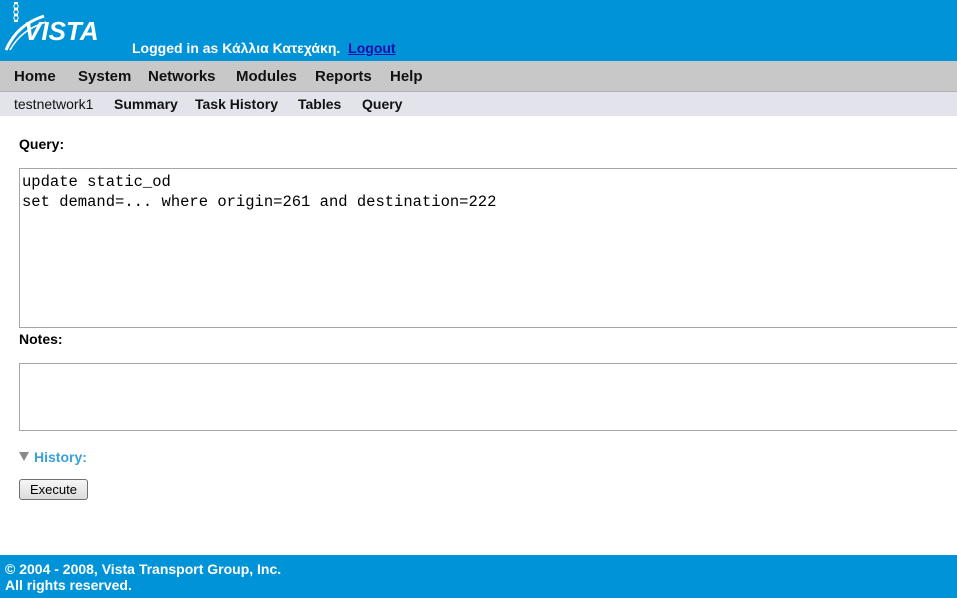  What do you see at coordinates (146, 104) in the screenshot?
I see `subnav-summary: Summary` at bounding box center [146, 104].